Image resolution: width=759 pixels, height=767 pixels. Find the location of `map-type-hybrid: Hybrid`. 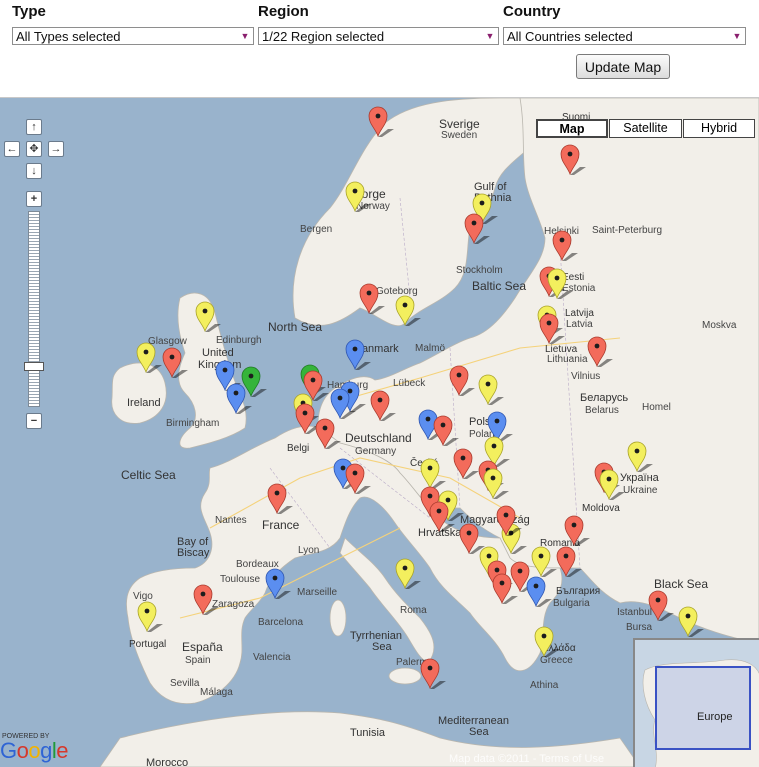

map-type-hybrid: Hybrid is located at coordinates (719, 128).